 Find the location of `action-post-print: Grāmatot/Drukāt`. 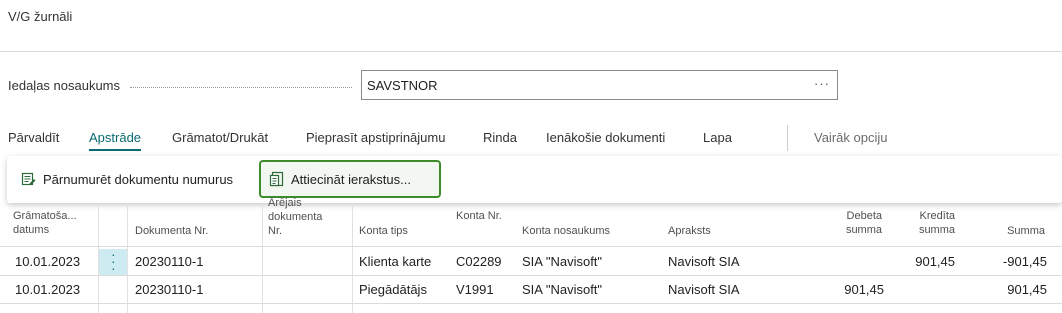

action-post-print: Grāmatot/Drukāt is located at coordinates (220, 137).